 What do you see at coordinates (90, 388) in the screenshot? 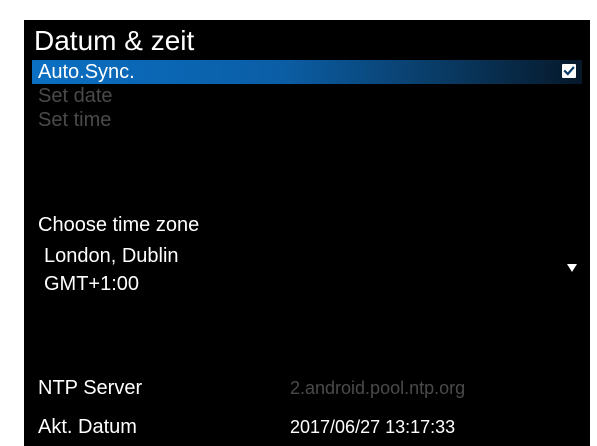
I see `ntp-server-label: NTP Server` at bounding box center [90, 388].